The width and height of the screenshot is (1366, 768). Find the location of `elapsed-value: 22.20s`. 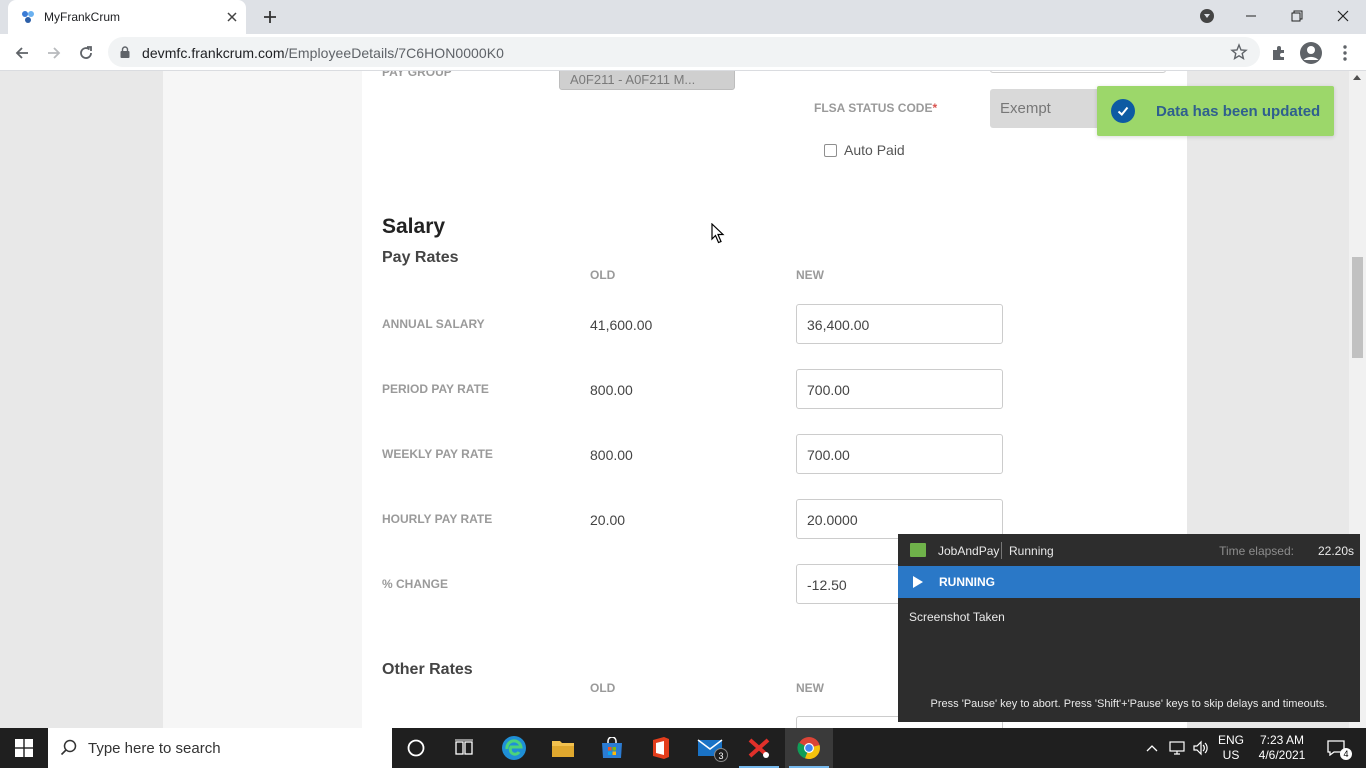

elapsed-value: 22.20s is located at coordinates (1335, 551).